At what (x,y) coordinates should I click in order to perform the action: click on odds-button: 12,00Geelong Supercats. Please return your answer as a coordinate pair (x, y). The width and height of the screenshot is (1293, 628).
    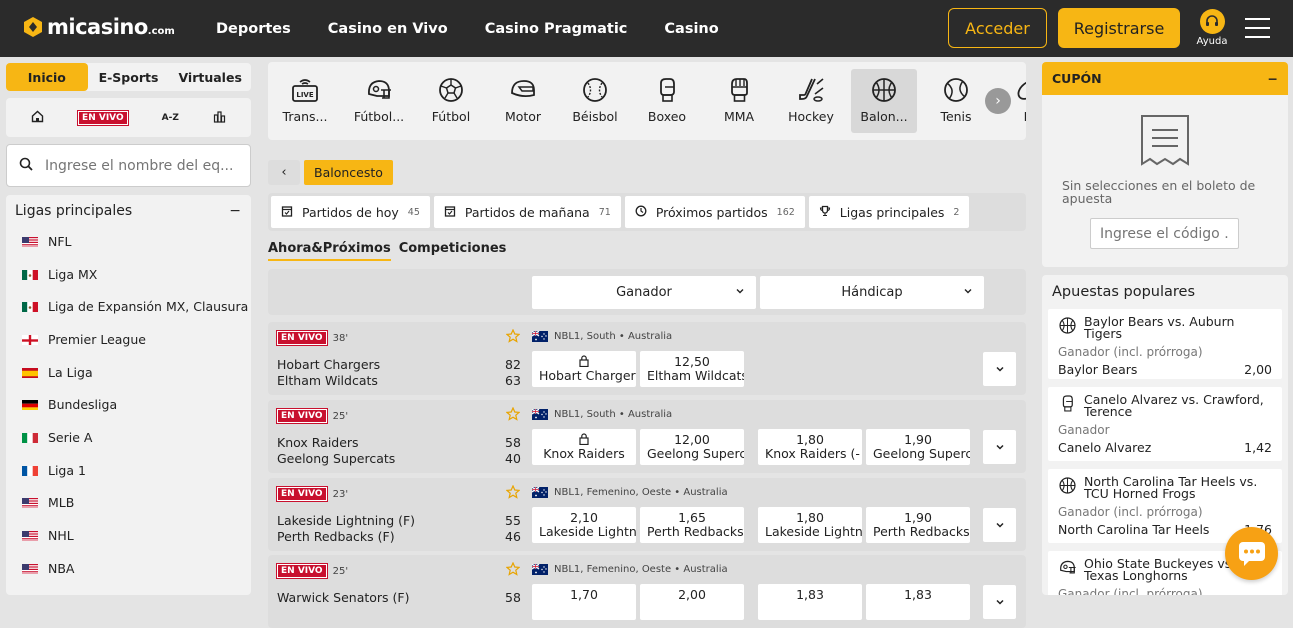
    Looking at the image, I should click on (692, 447).